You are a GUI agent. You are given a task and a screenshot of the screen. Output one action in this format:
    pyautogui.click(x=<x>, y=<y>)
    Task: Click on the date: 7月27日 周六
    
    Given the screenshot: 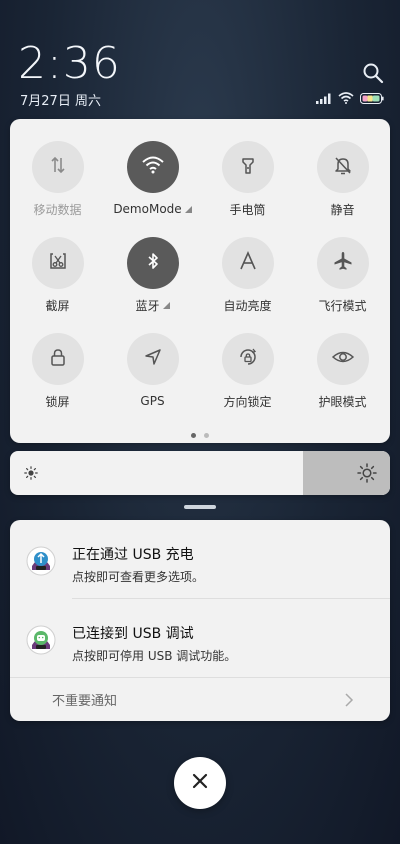 What is the action you would take?
    pyautogui.click(x=60, y=101)
    